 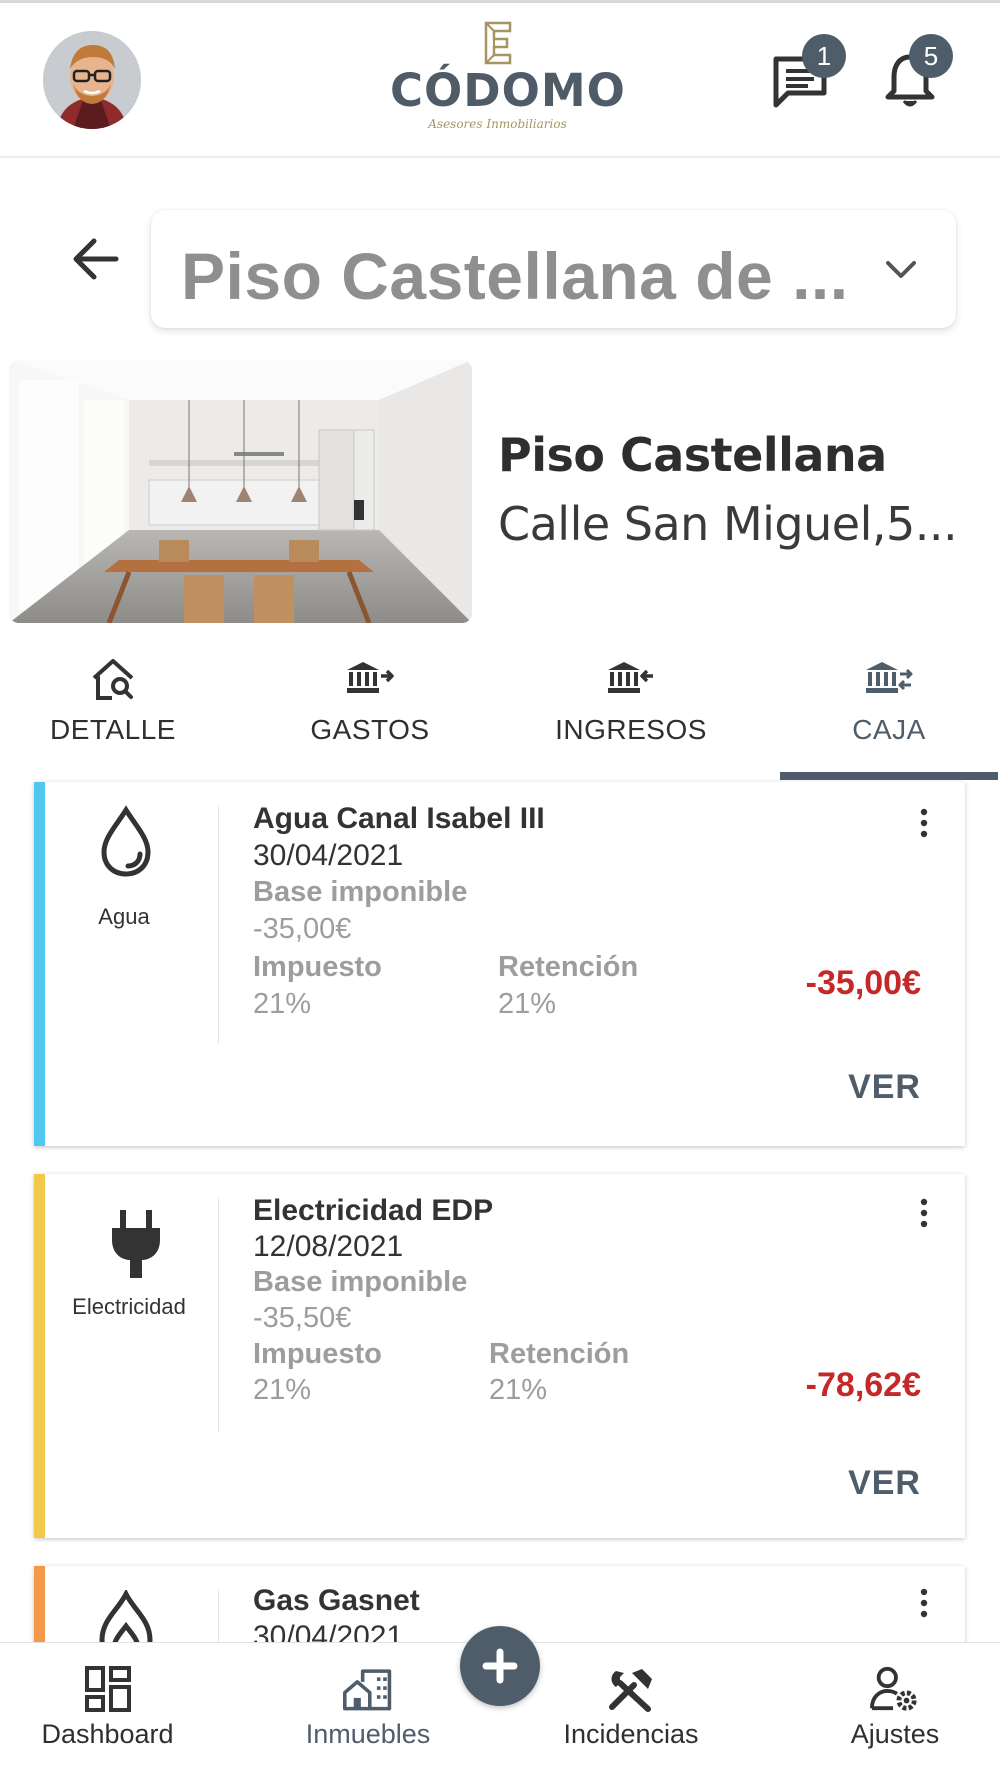 I want to click on entry-date: 30/04/2021, so click(x=328, y=855).